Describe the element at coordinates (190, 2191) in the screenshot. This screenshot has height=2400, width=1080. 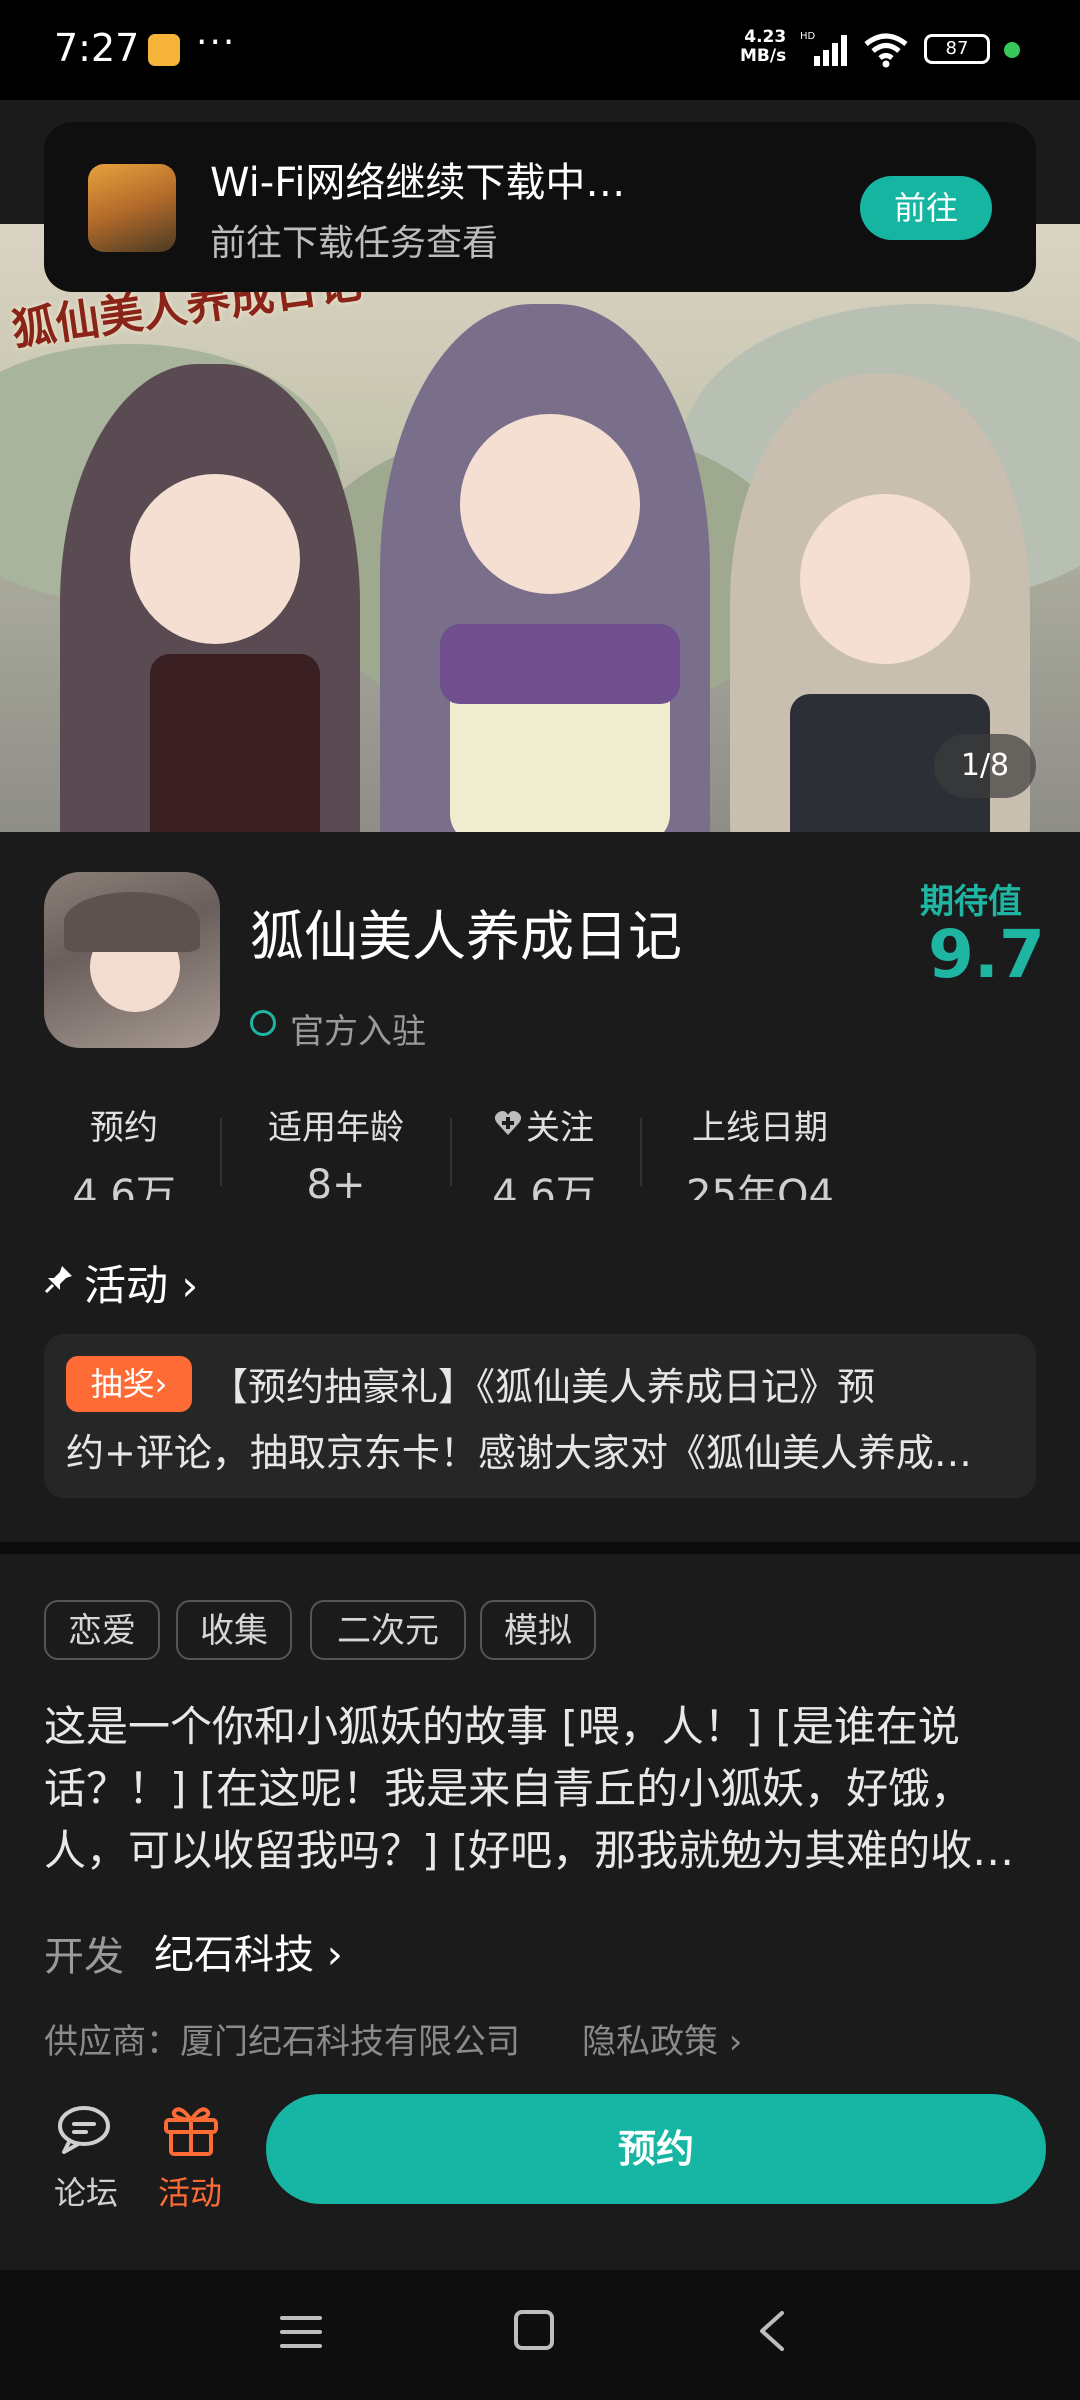
I see `activity-tab-label: 活动` at that location.